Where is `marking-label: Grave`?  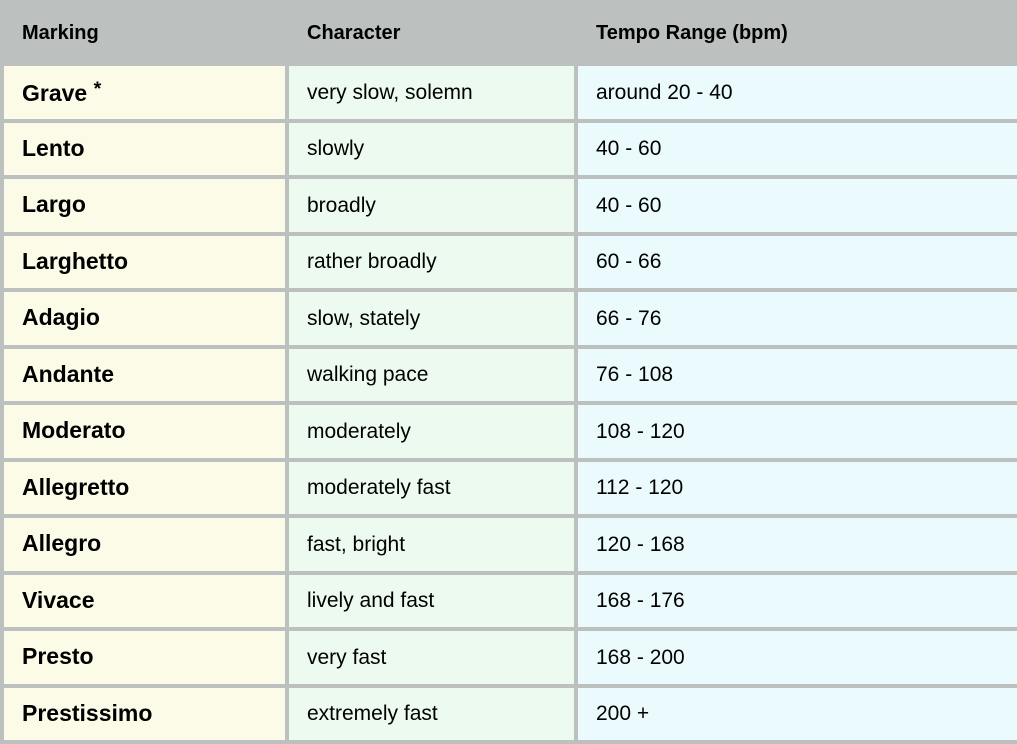 marking-label: Grave is located at coordinates (55, 92).